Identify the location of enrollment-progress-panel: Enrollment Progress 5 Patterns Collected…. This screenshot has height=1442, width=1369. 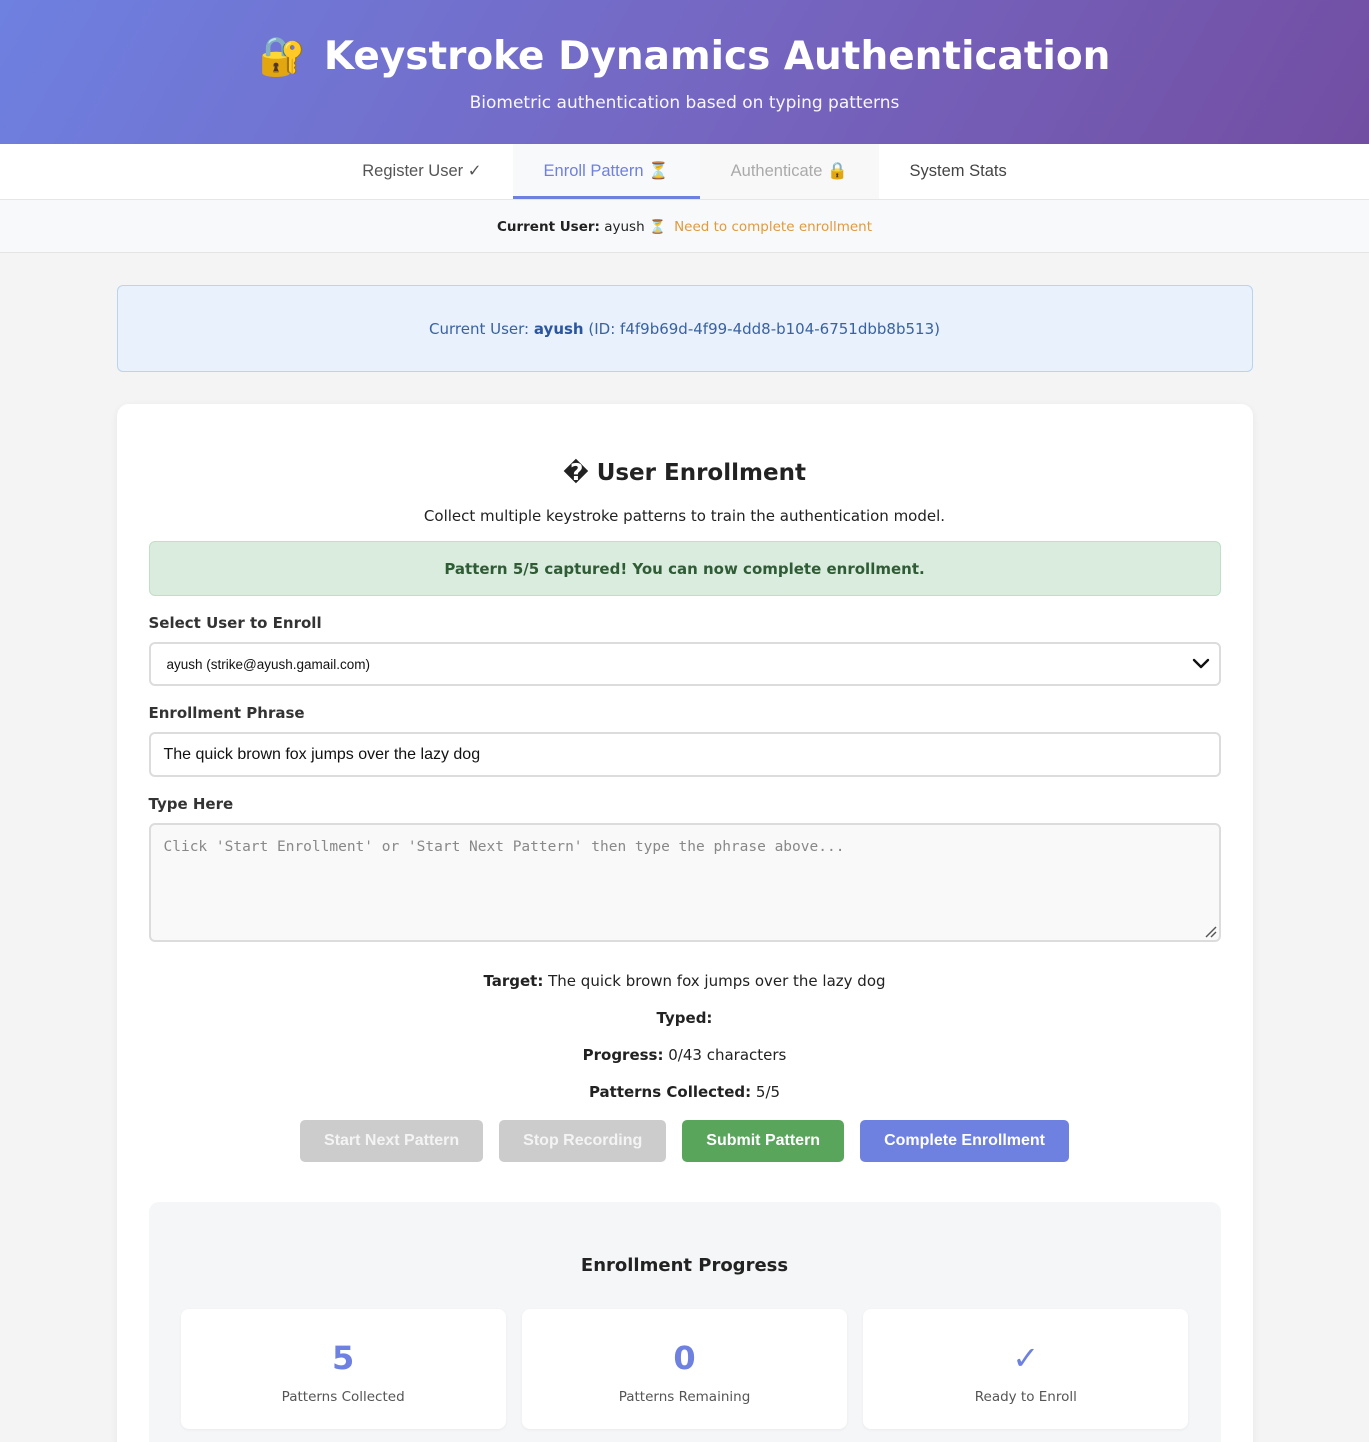
(684, 1322).